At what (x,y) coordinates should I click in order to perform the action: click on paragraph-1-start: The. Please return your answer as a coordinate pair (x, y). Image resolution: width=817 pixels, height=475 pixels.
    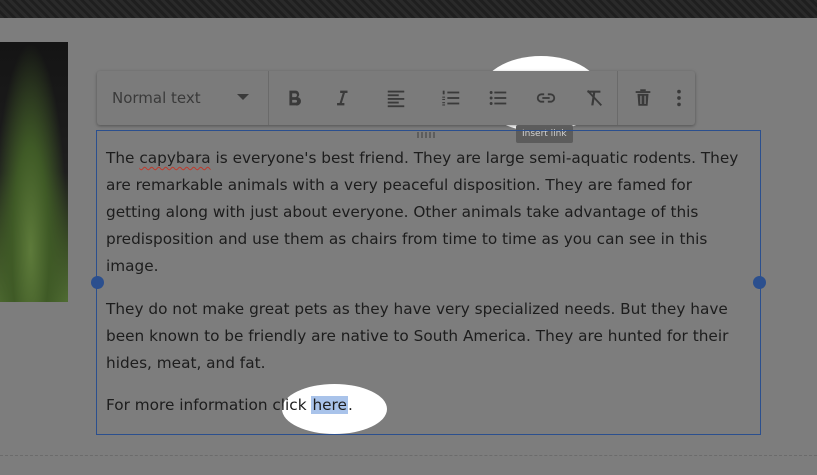
    Looking at the image, I should click on (123, 158).